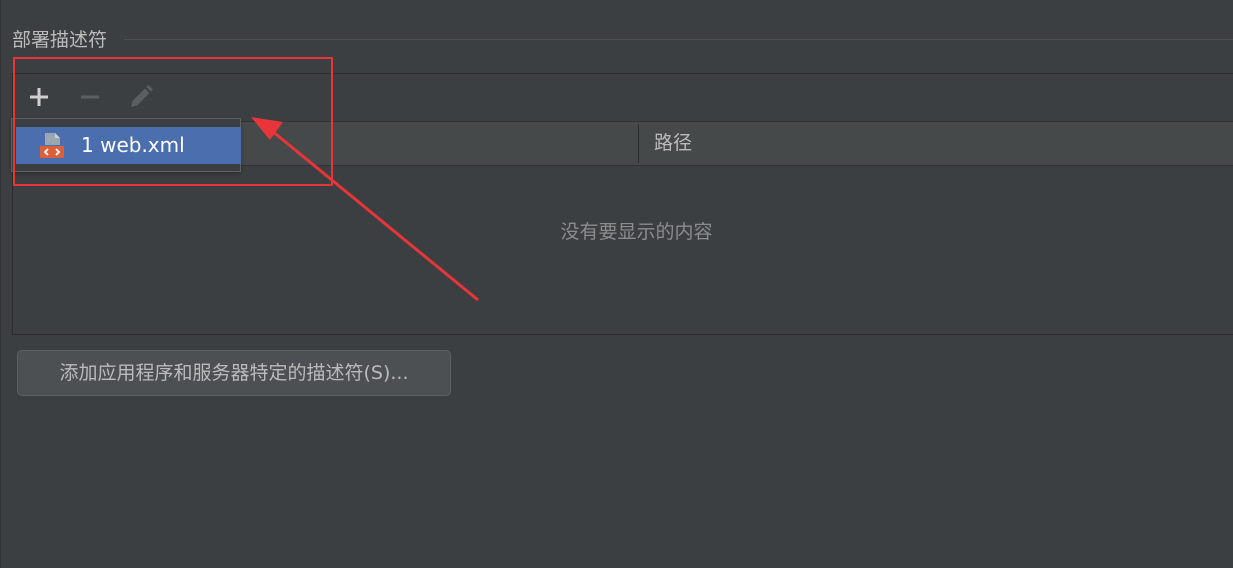 The width and height of the screenshot is (1233, 568). What do you see at coordinates (623, 97) in the screenshot?
I see `table-toolbar` at bounding box center [623, 97].